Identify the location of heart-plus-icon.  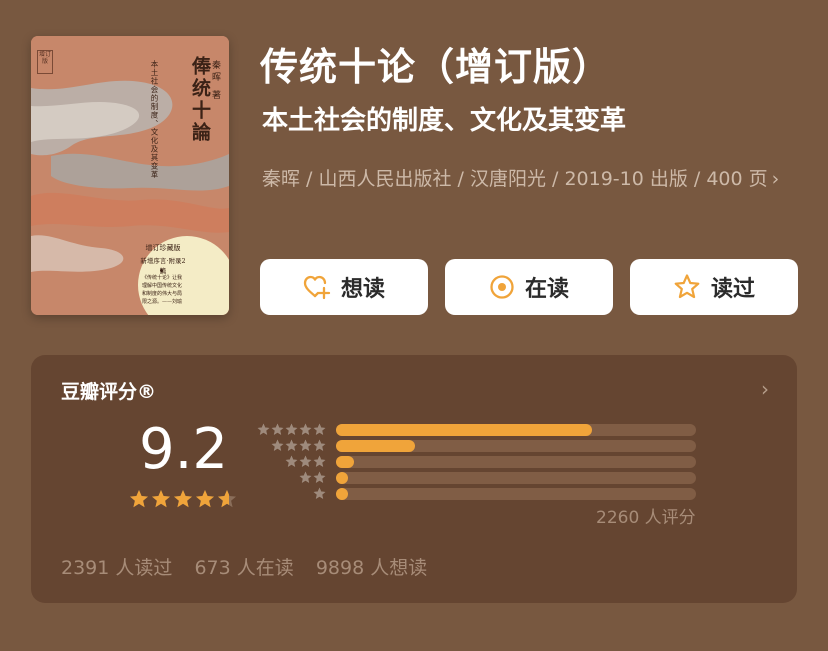
(317, 287).